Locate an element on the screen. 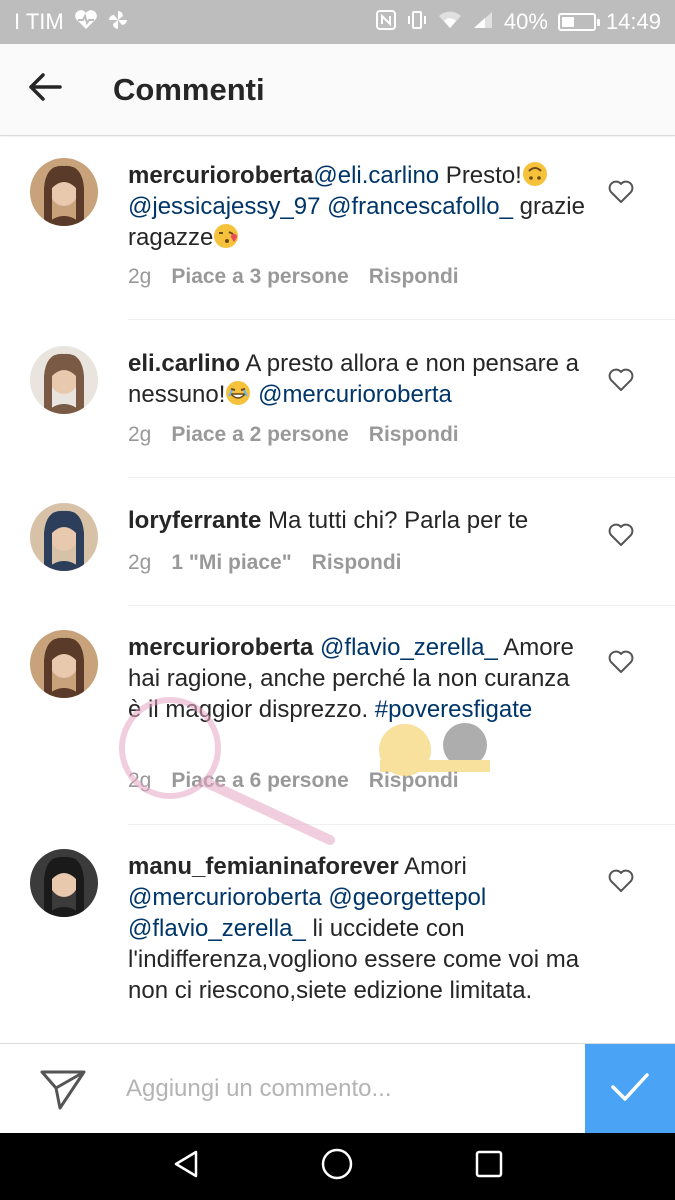 The width and height of the screenshot is (675, 1200). submit-comment-button is located at coordinates (630, 1089).